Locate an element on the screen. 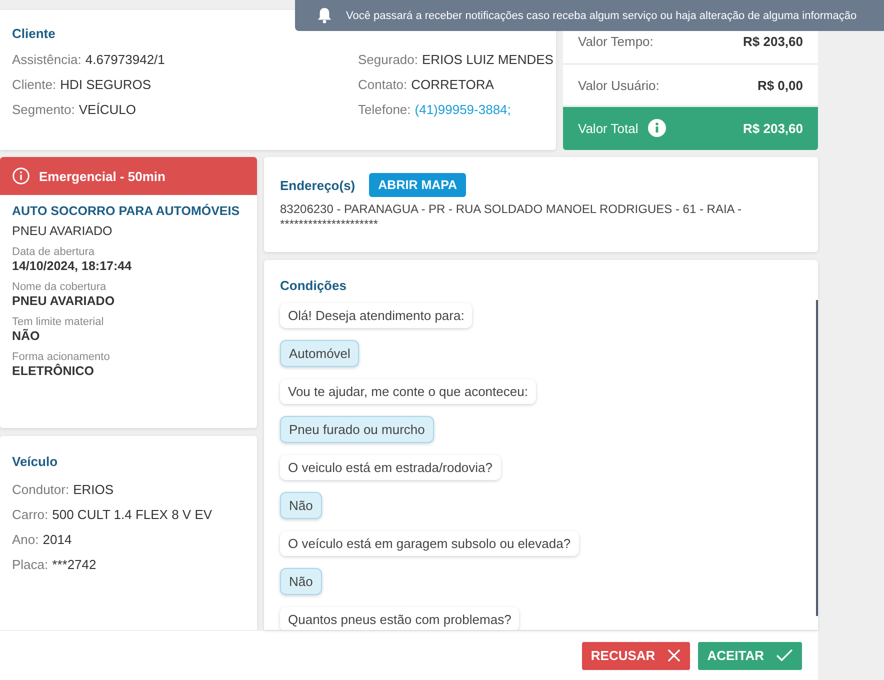  question-bubble: O veiculo está em estrada/rodovia? is located at coordinates (390, 467).